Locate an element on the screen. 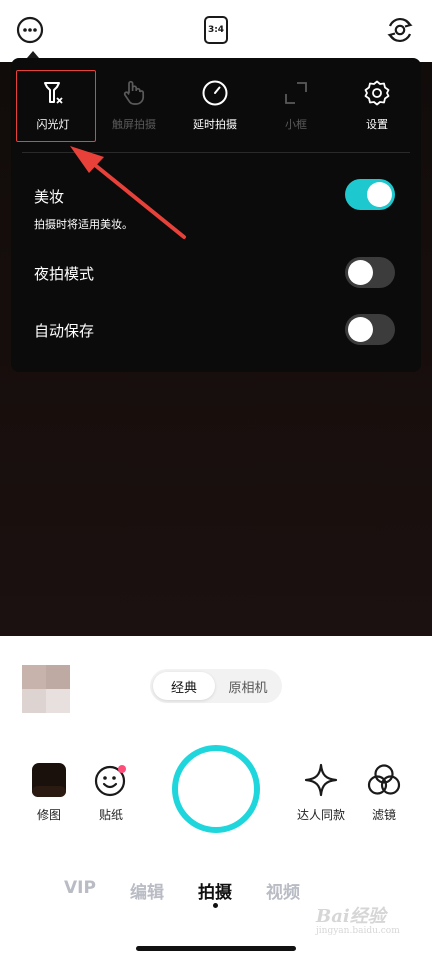  tab-edit: 编辑 is located at coordinates (147, 890).